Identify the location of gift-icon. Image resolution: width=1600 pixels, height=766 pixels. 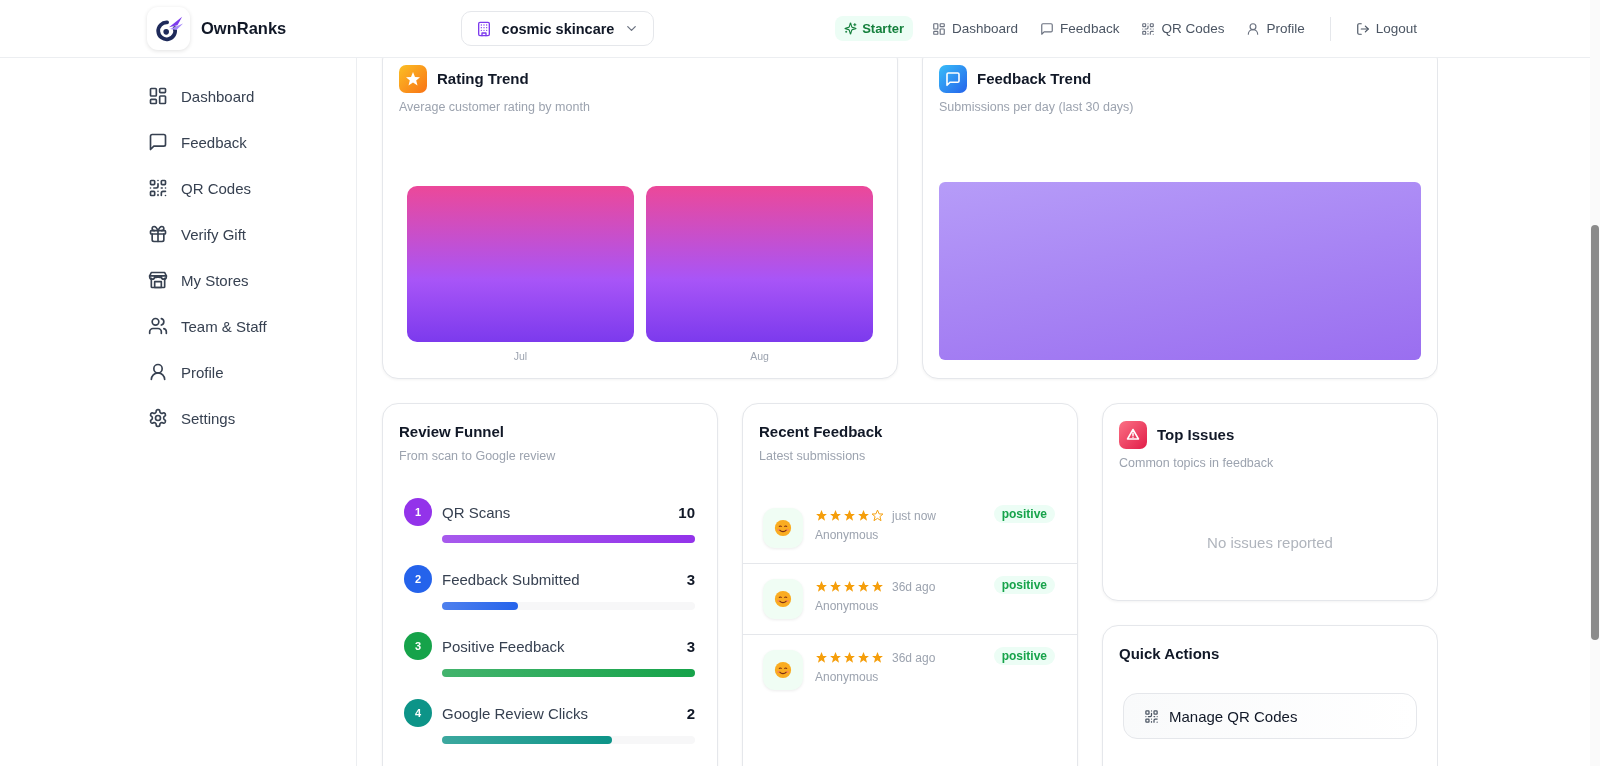
(158, 234).